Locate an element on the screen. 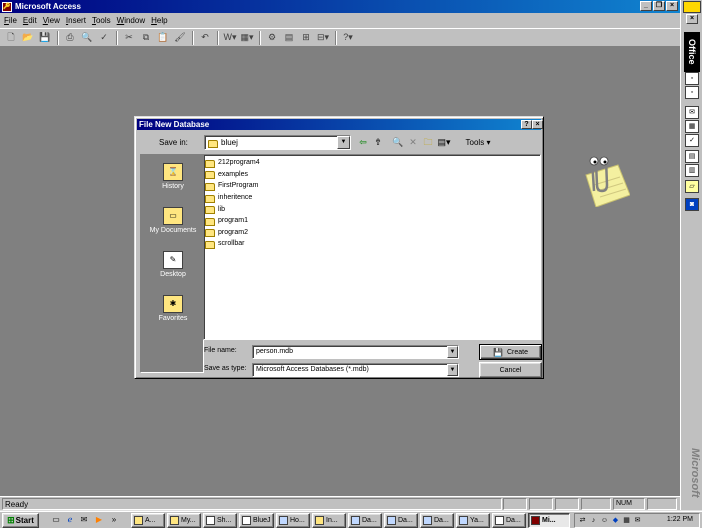 The image size is (702, 528). office-assistant-clippit is located at coordinates (601, 176).